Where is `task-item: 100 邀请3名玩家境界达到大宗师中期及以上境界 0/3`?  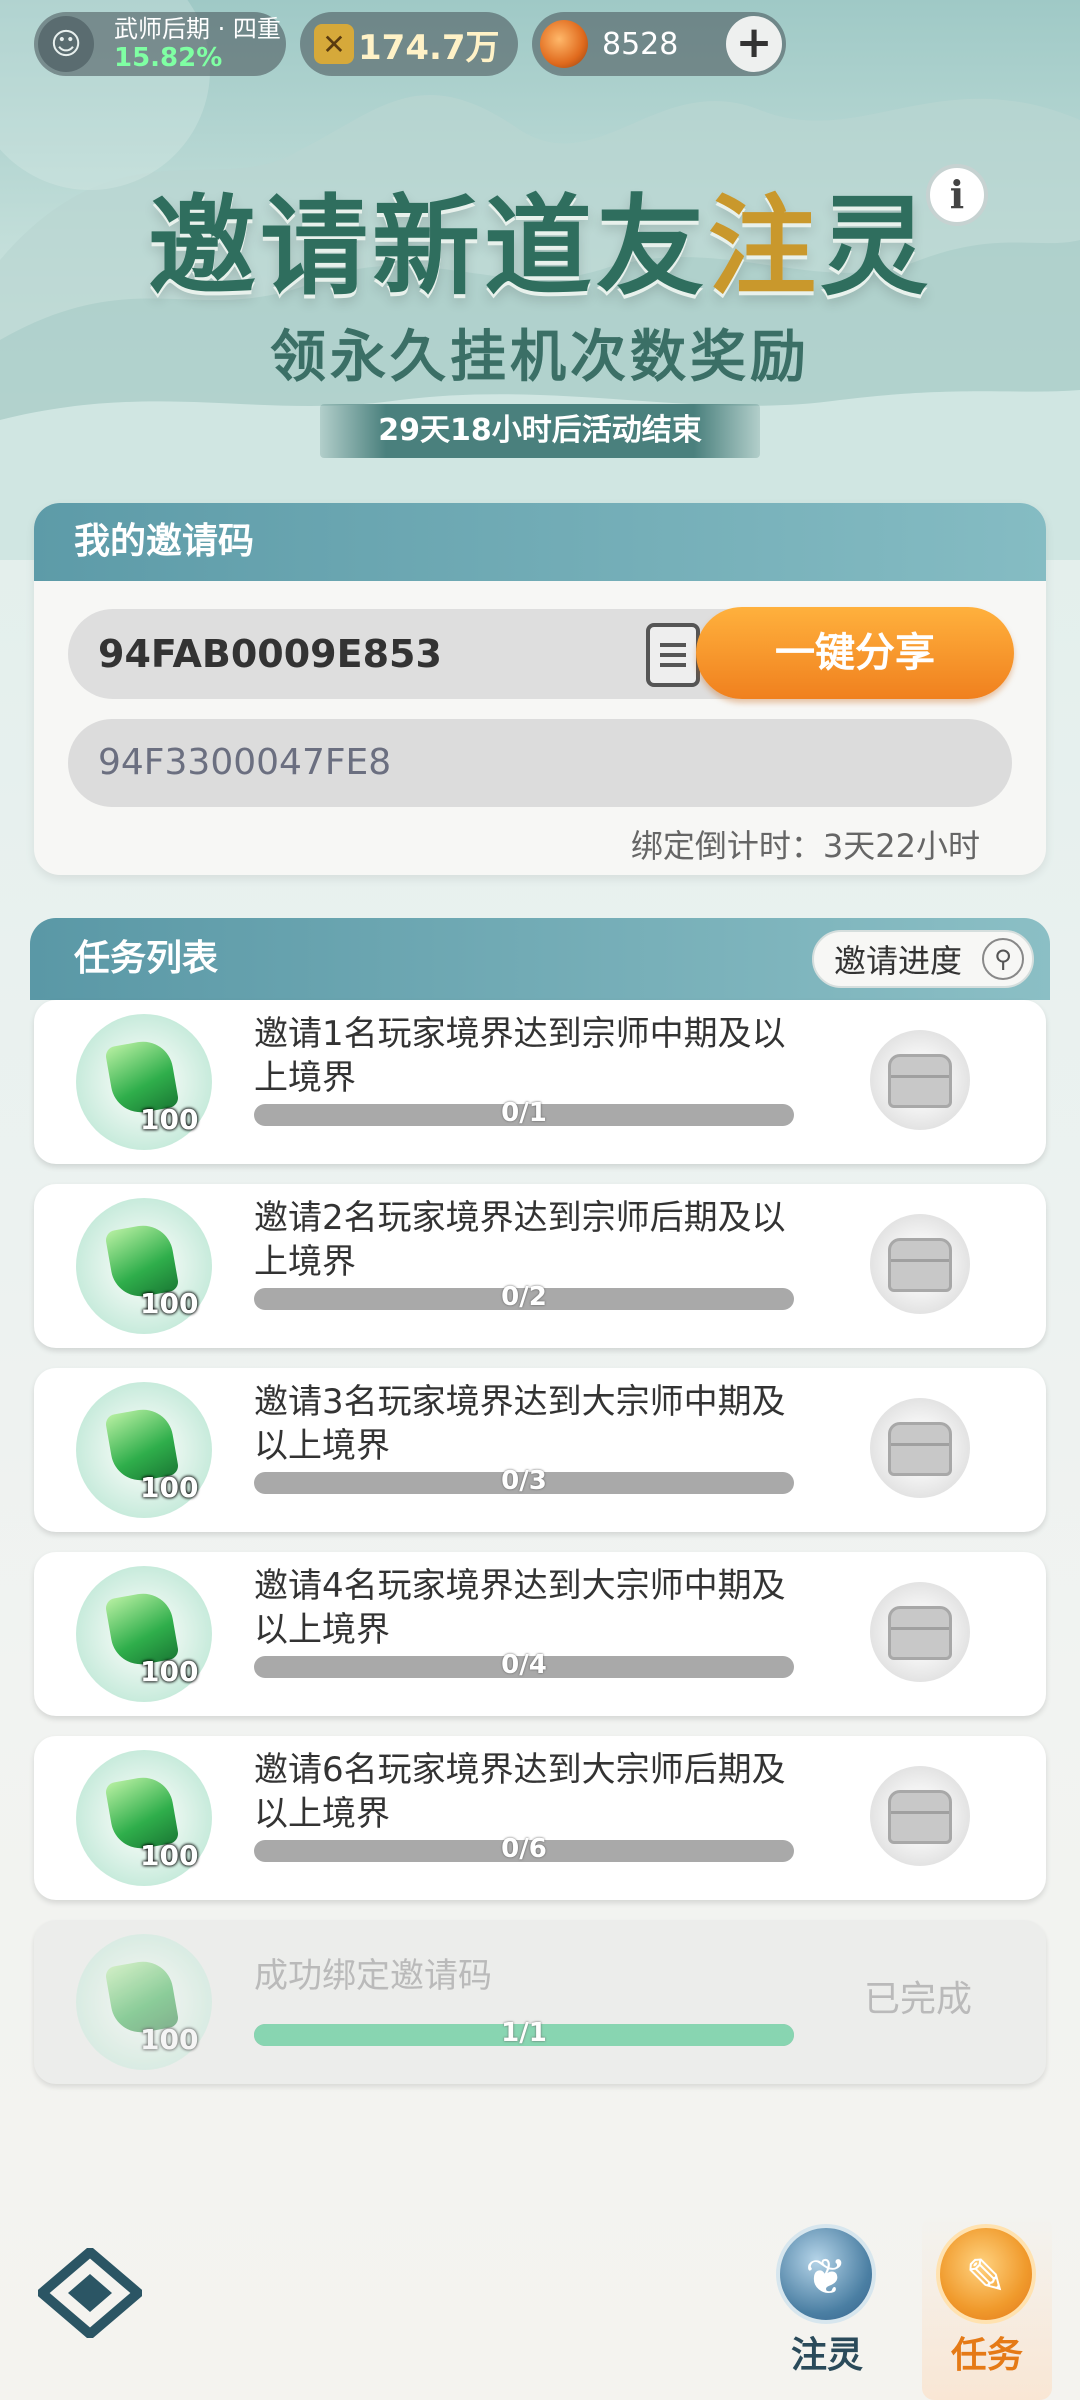
task-item: 100 邀请3名玩家境界达到大宗师中期及以上境界 0/3 is located at coordinates (540, 1450).